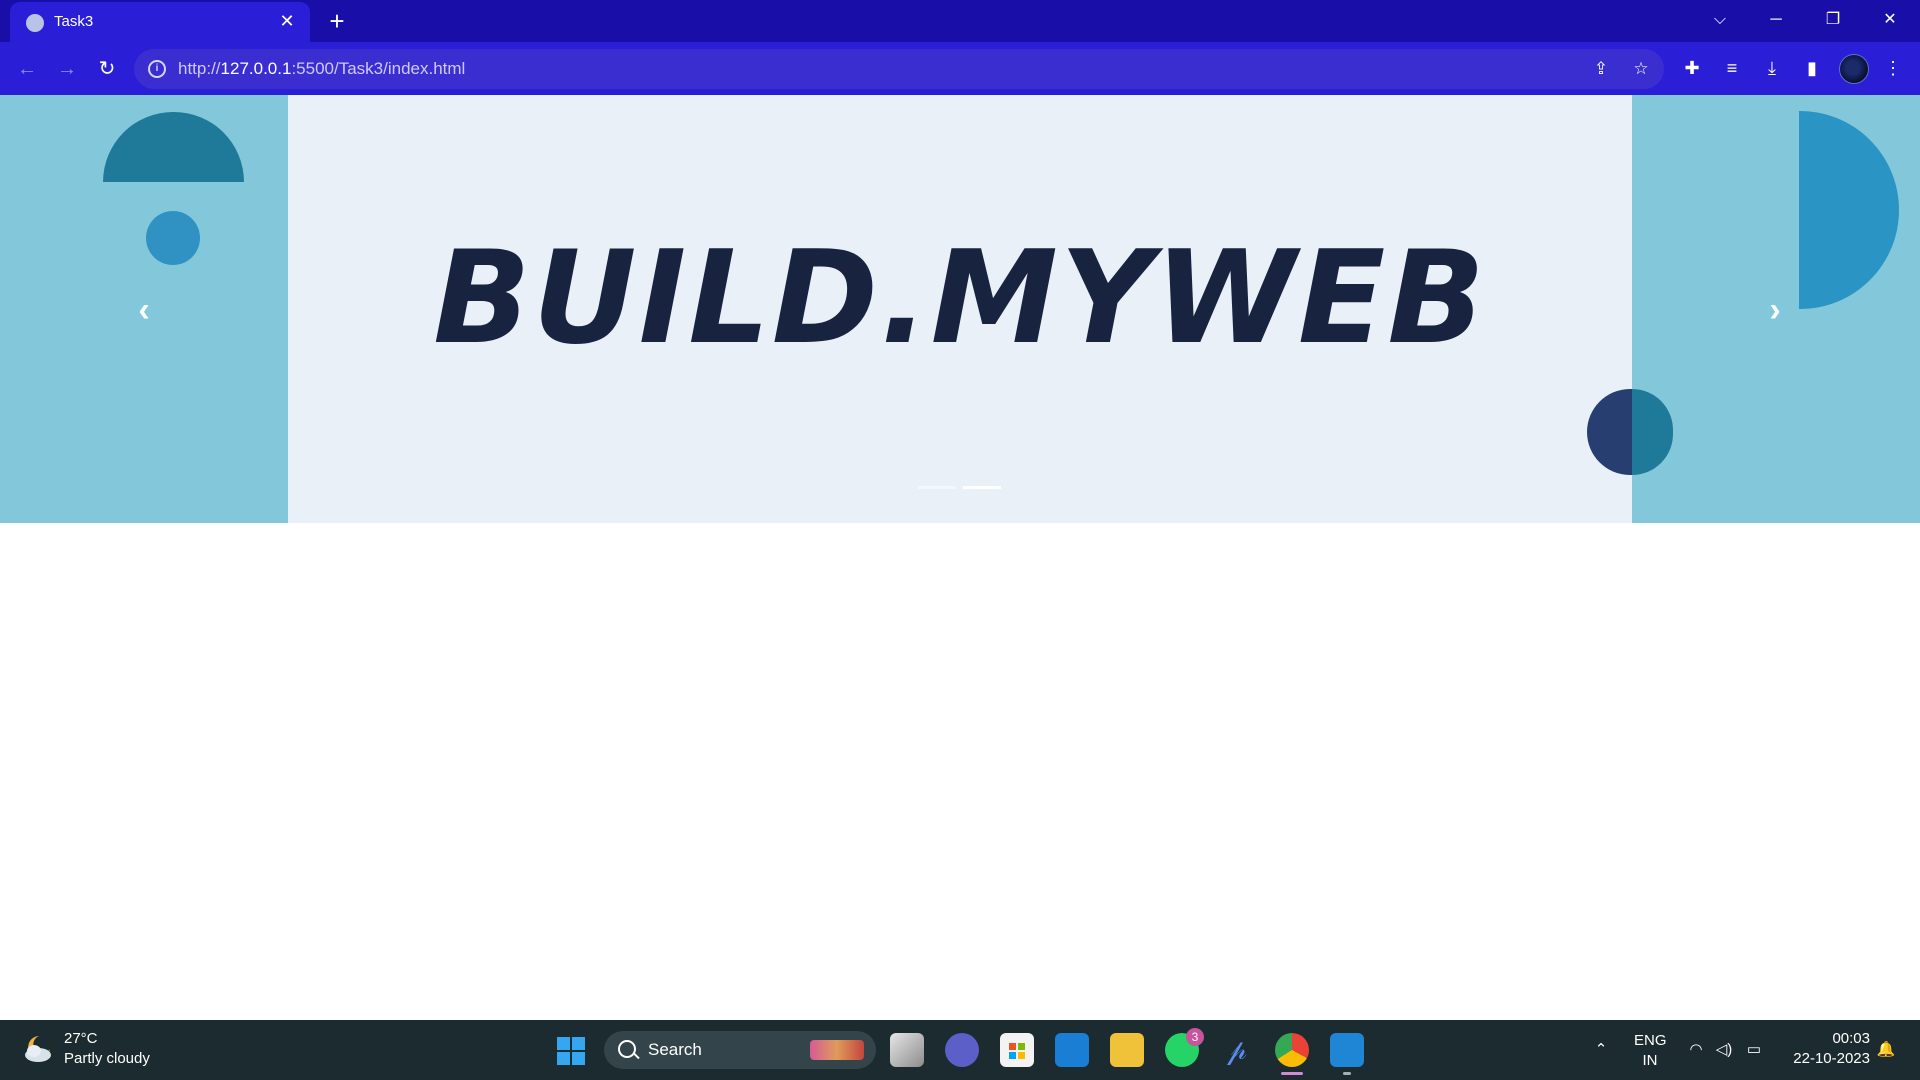 The width and height of the screenshot is (1920, 1080). I want to click on region-indicator: IN, so click(1650, 1060).